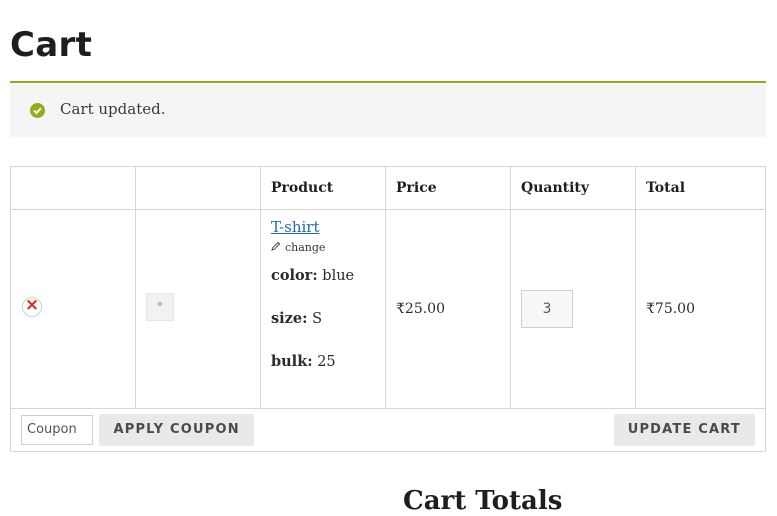 Image resolution: width=777 pixels, height=516 pixels. What do you see at coordinates (700, 309) in the screenshot?
I see `total-cell: ₹75.00` at bounding box center [700, 309].